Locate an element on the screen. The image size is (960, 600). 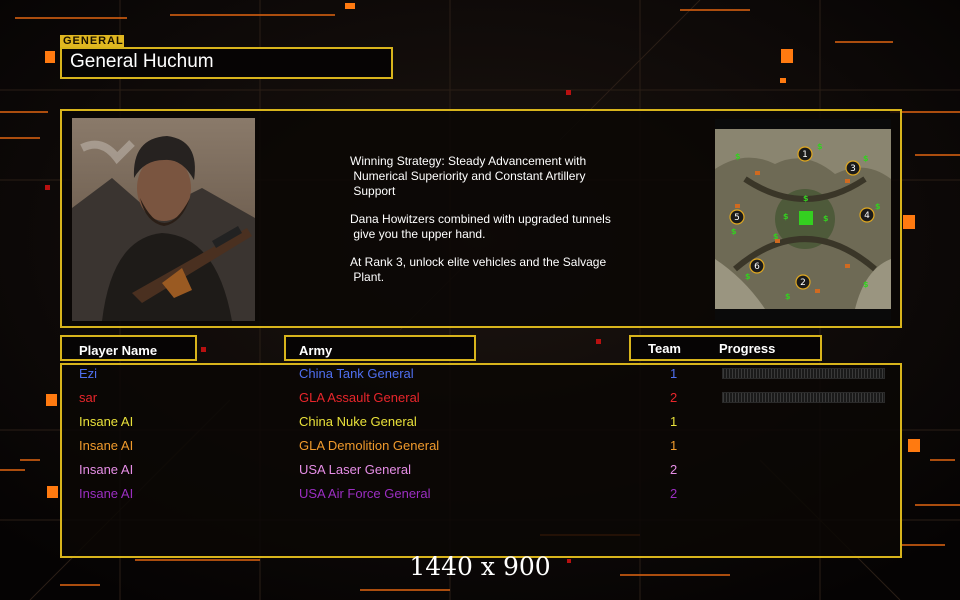
player-row: Insane AI GLA Demolition General 1 is located at coordinates (480, 447).